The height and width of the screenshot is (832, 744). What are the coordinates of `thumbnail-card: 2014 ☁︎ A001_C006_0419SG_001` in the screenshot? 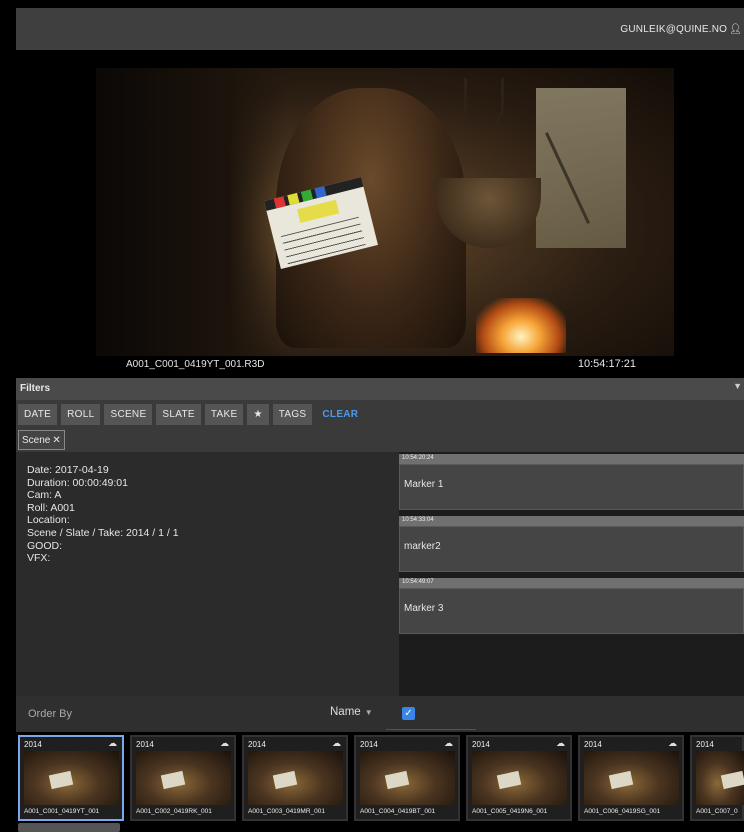 It's located at (631, 778).